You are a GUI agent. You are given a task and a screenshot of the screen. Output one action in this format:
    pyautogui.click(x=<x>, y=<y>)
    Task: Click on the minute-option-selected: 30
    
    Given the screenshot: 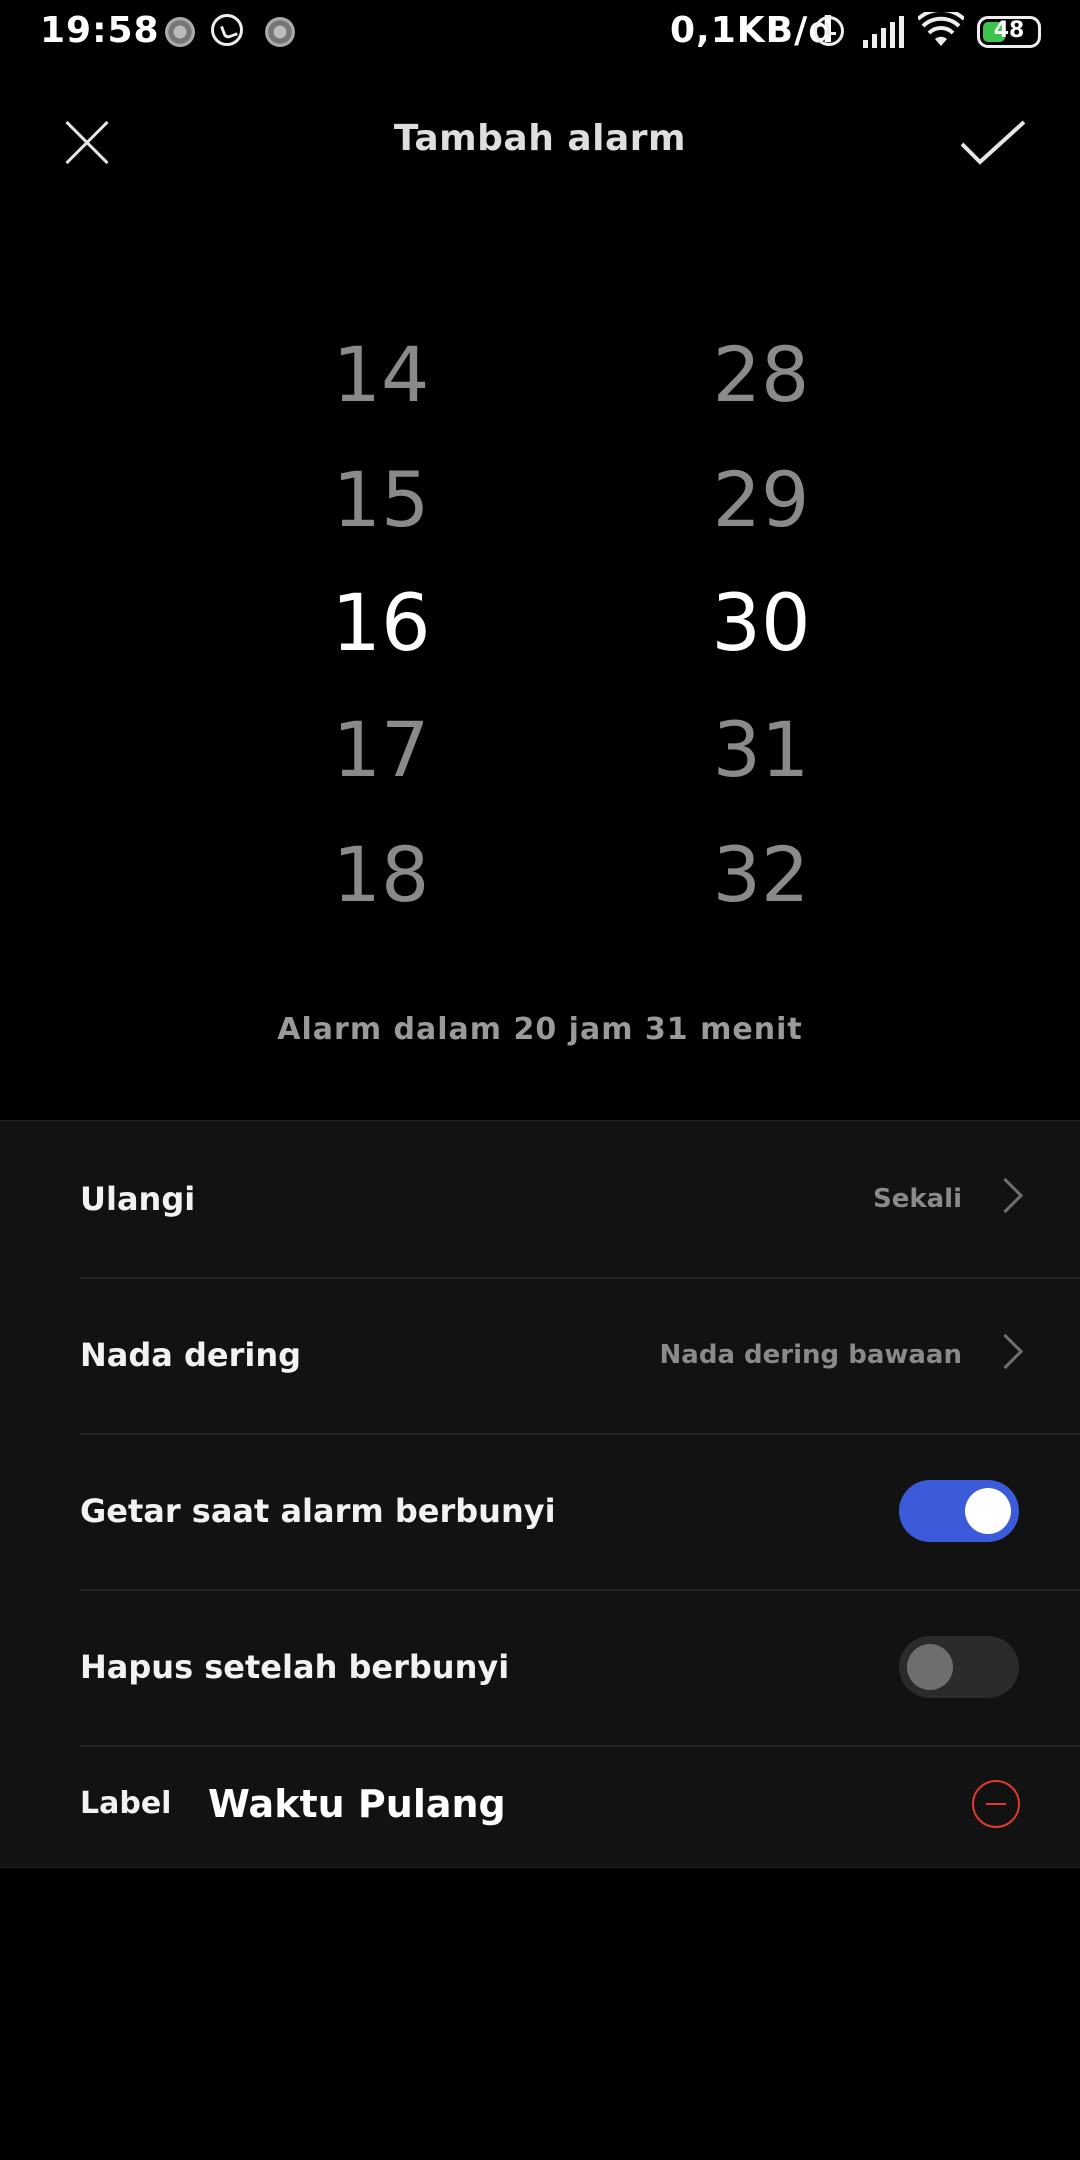 What is the action you would take?
    pyautogui.click(x=761, y=624)
    